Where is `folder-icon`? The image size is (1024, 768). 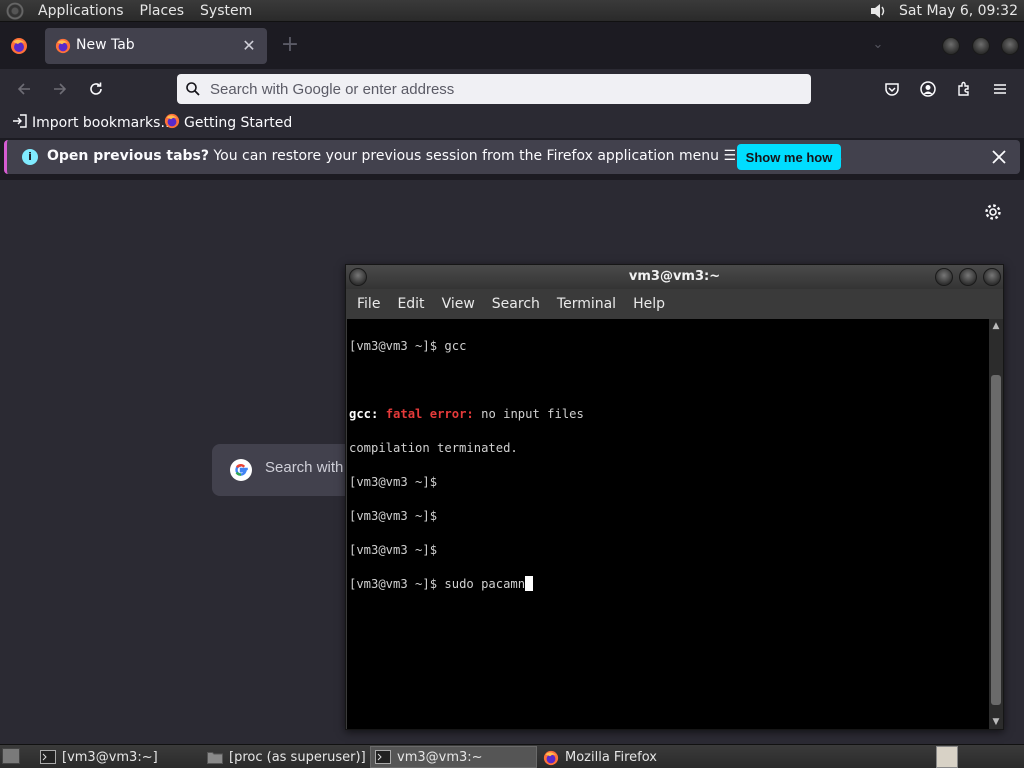
folder-icon is located at coordinates (215, 757).